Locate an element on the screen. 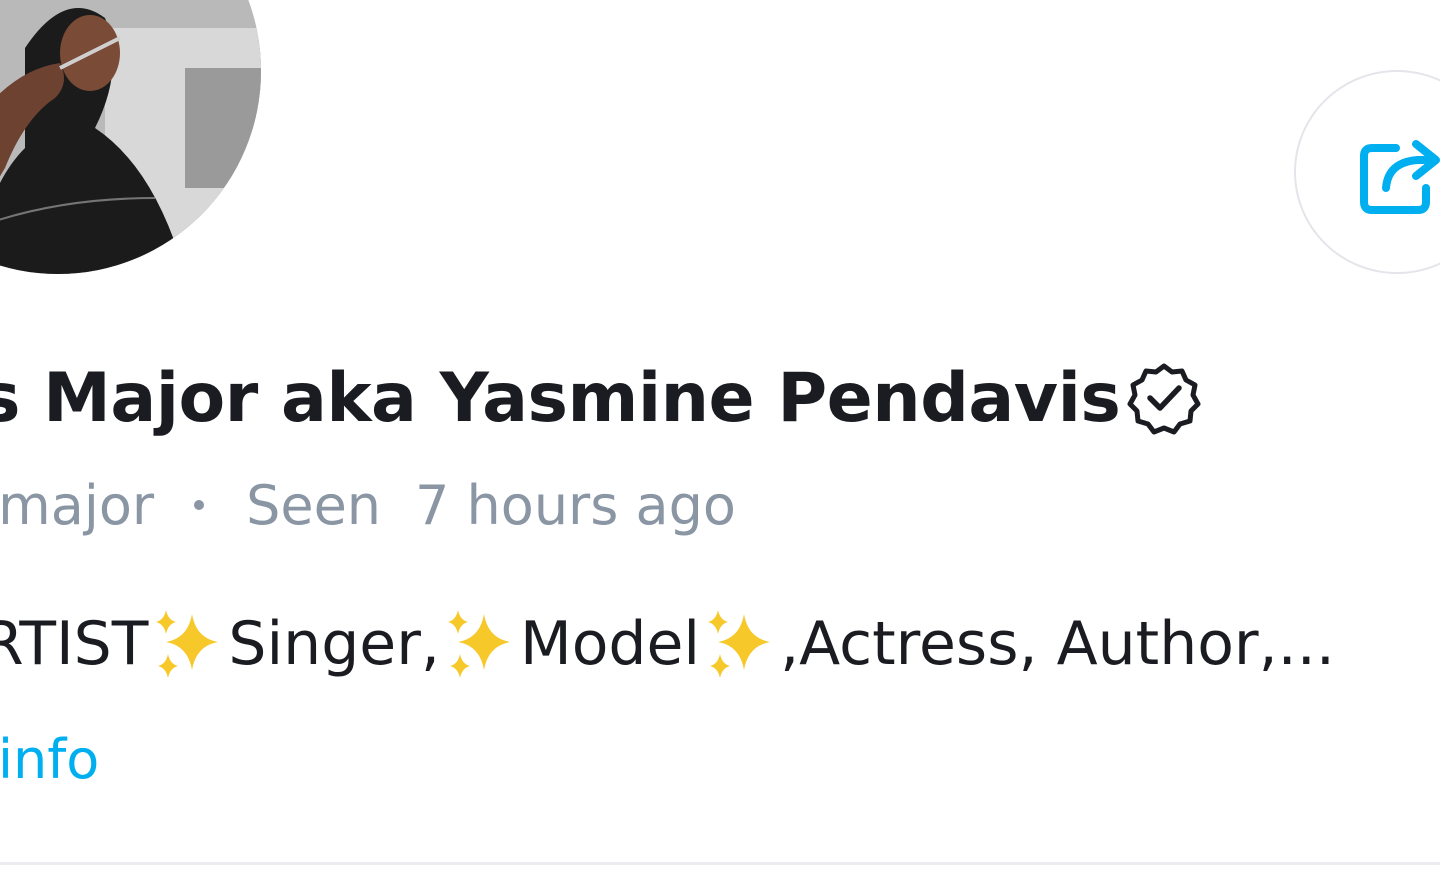  avatar is located at coordinates (130, 137).